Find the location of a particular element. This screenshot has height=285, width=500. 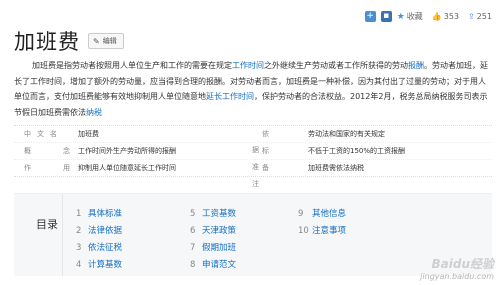

info-value: 加班费需依法纳税 is located at coordinates (336, 168).